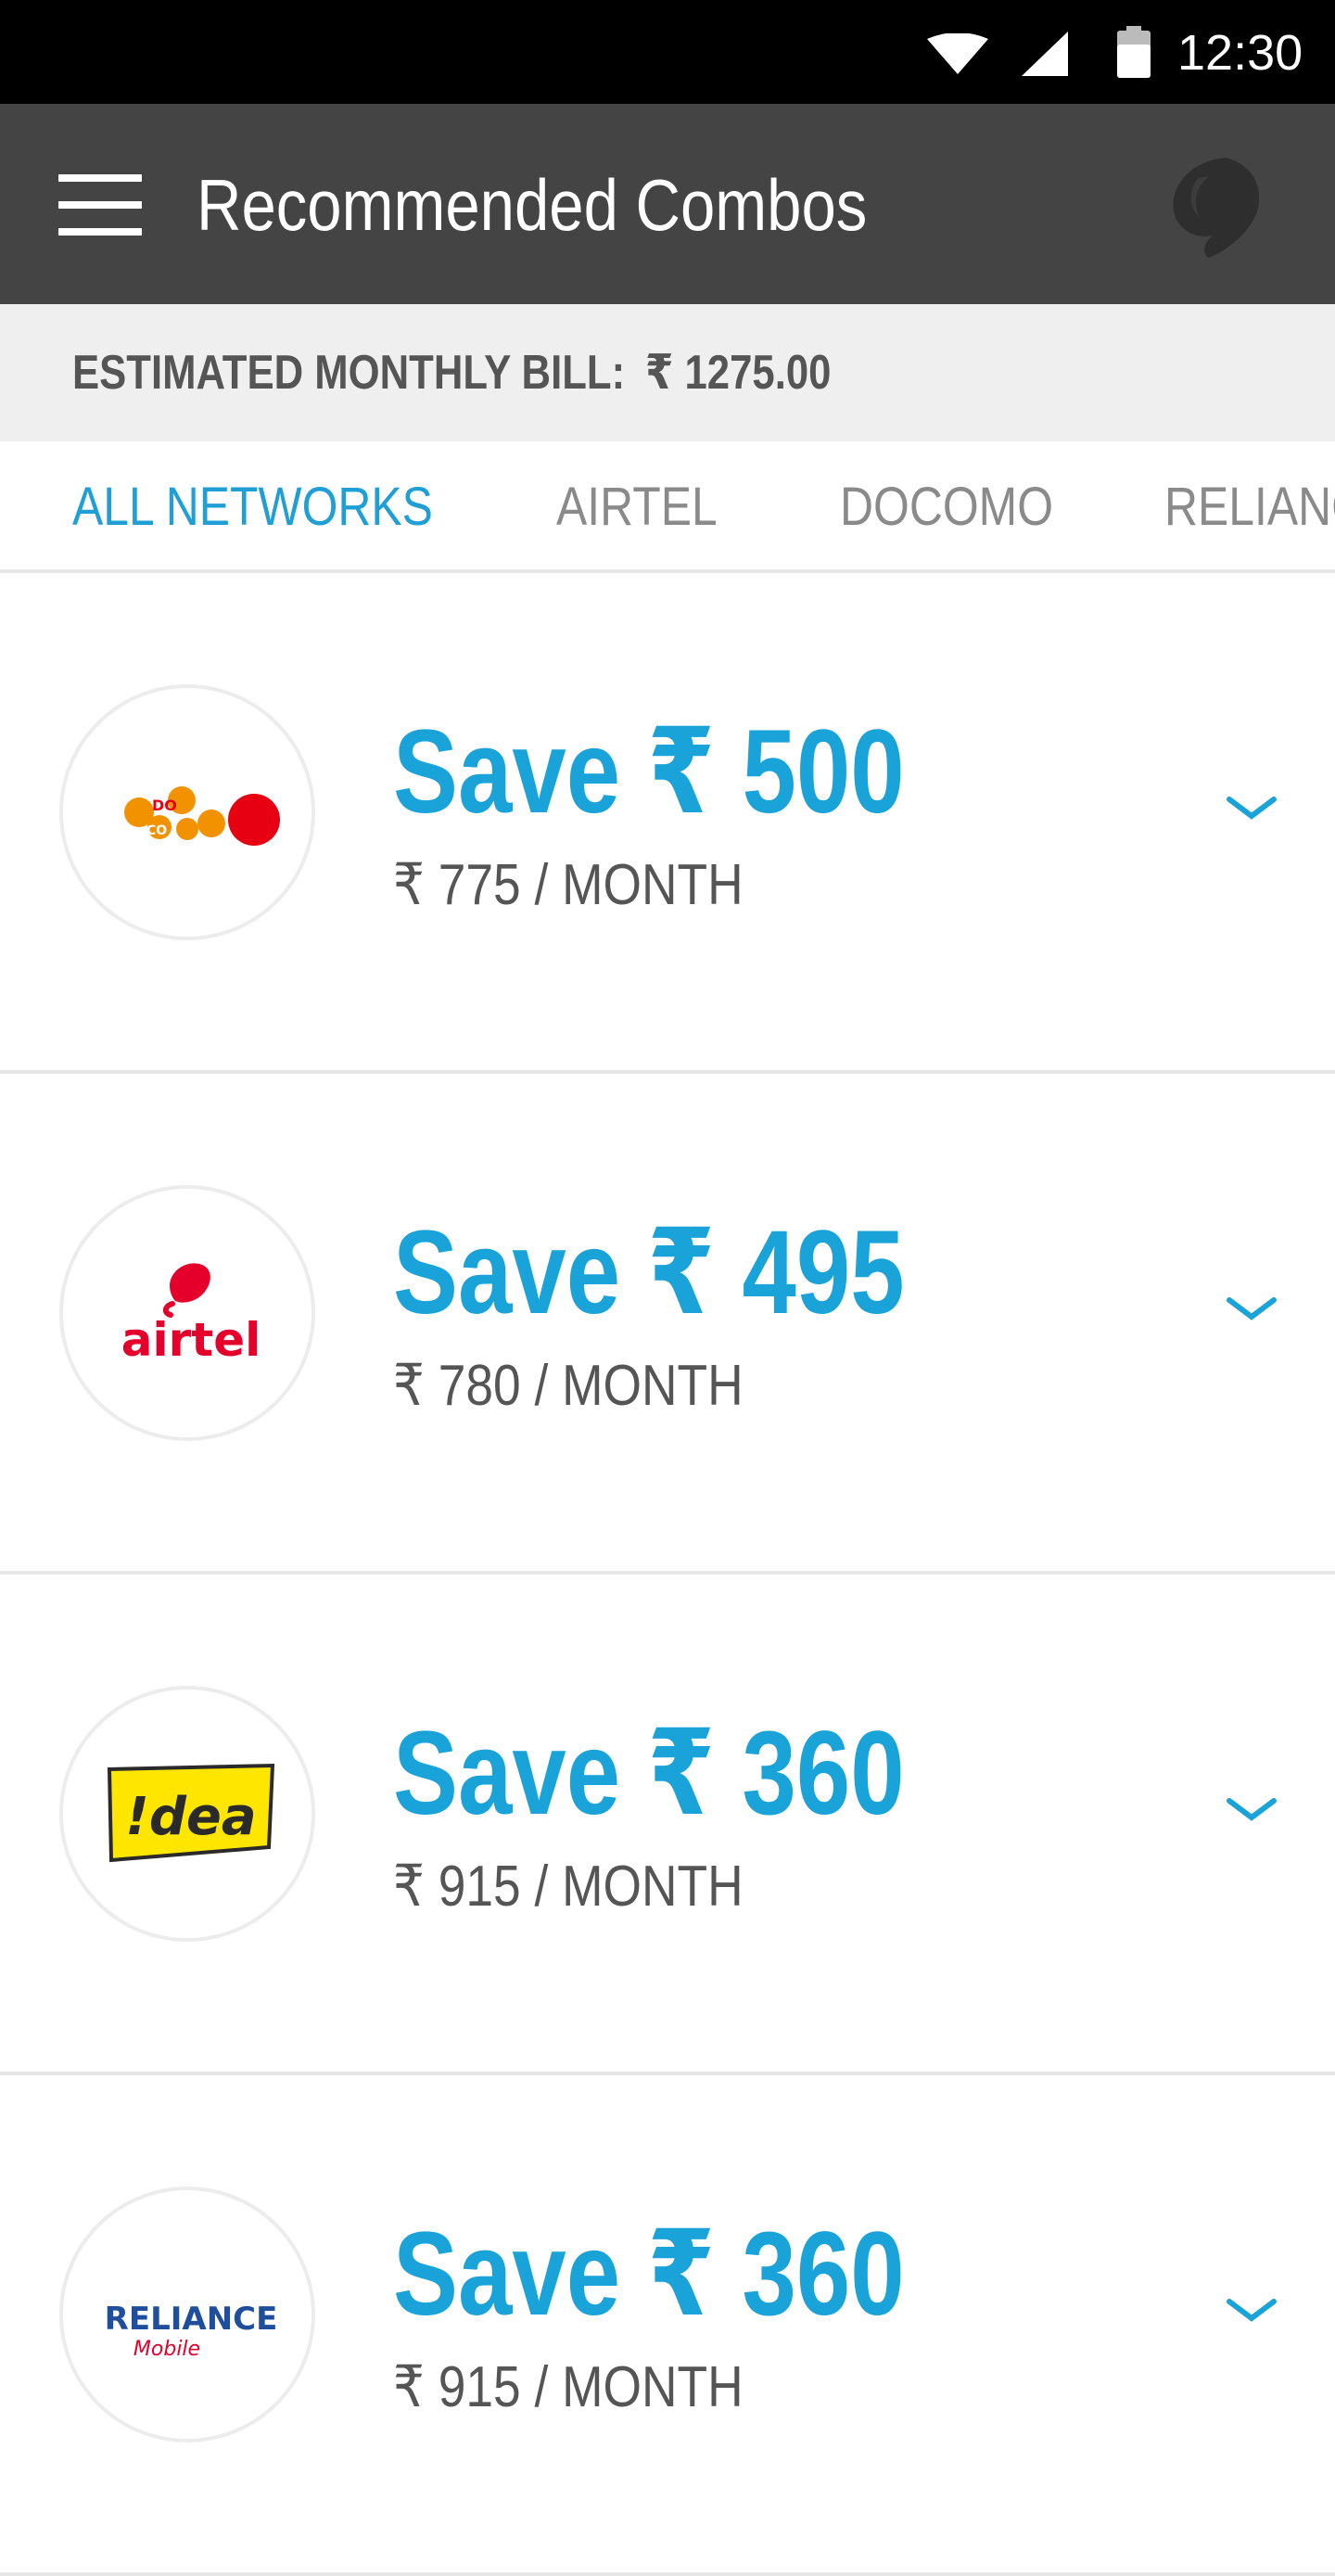 Image resolution: width=1335 pixels, height=2576 pixels. I want to click on battery-icon, so click(1134, 52).